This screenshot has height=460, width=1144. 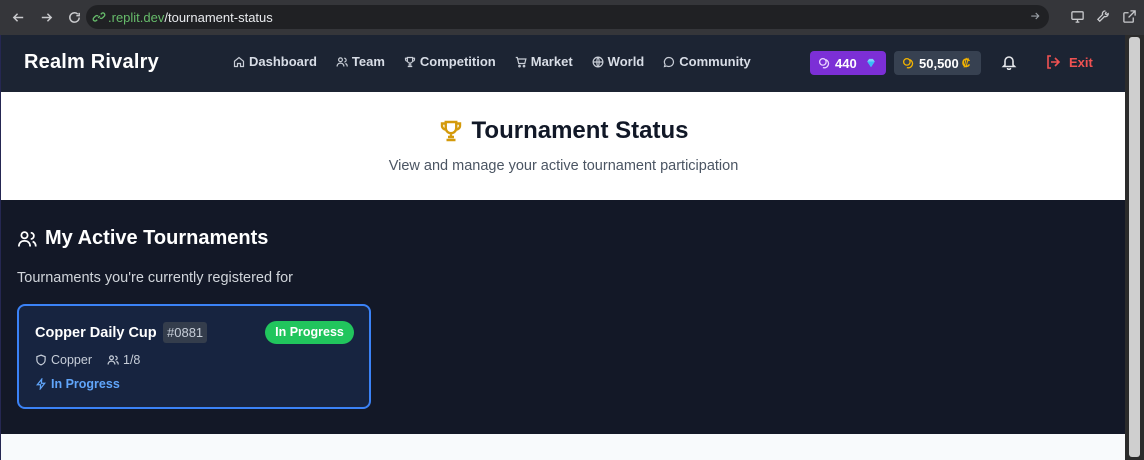 I want to click on nav-label: Team, so click(x=368, y=61).